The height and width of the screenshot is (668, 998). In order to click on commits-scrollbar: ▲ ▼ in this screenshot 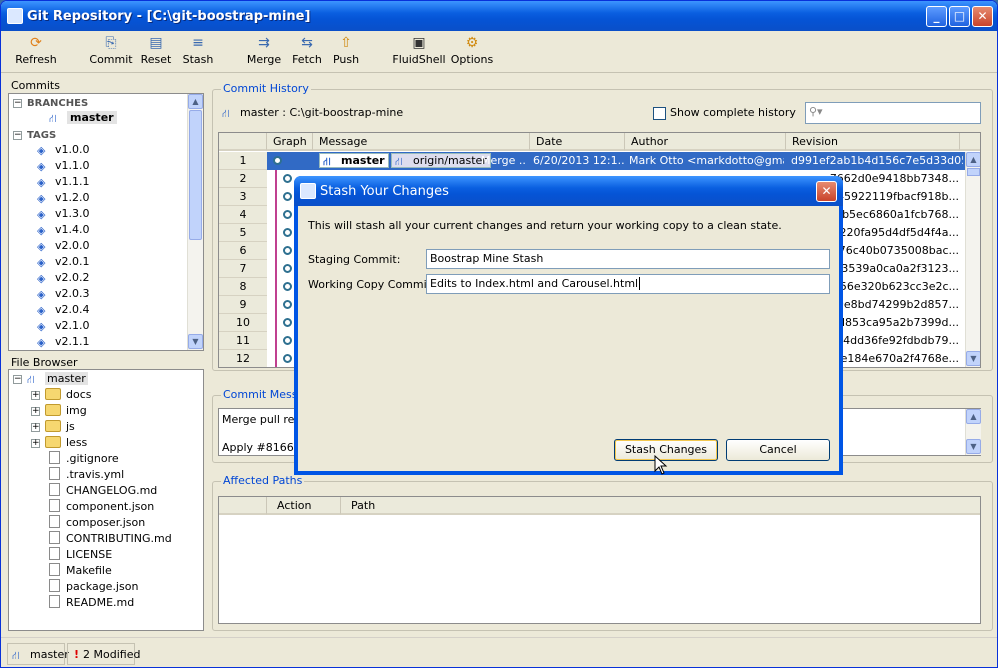, I will do `click(195, 222)`.